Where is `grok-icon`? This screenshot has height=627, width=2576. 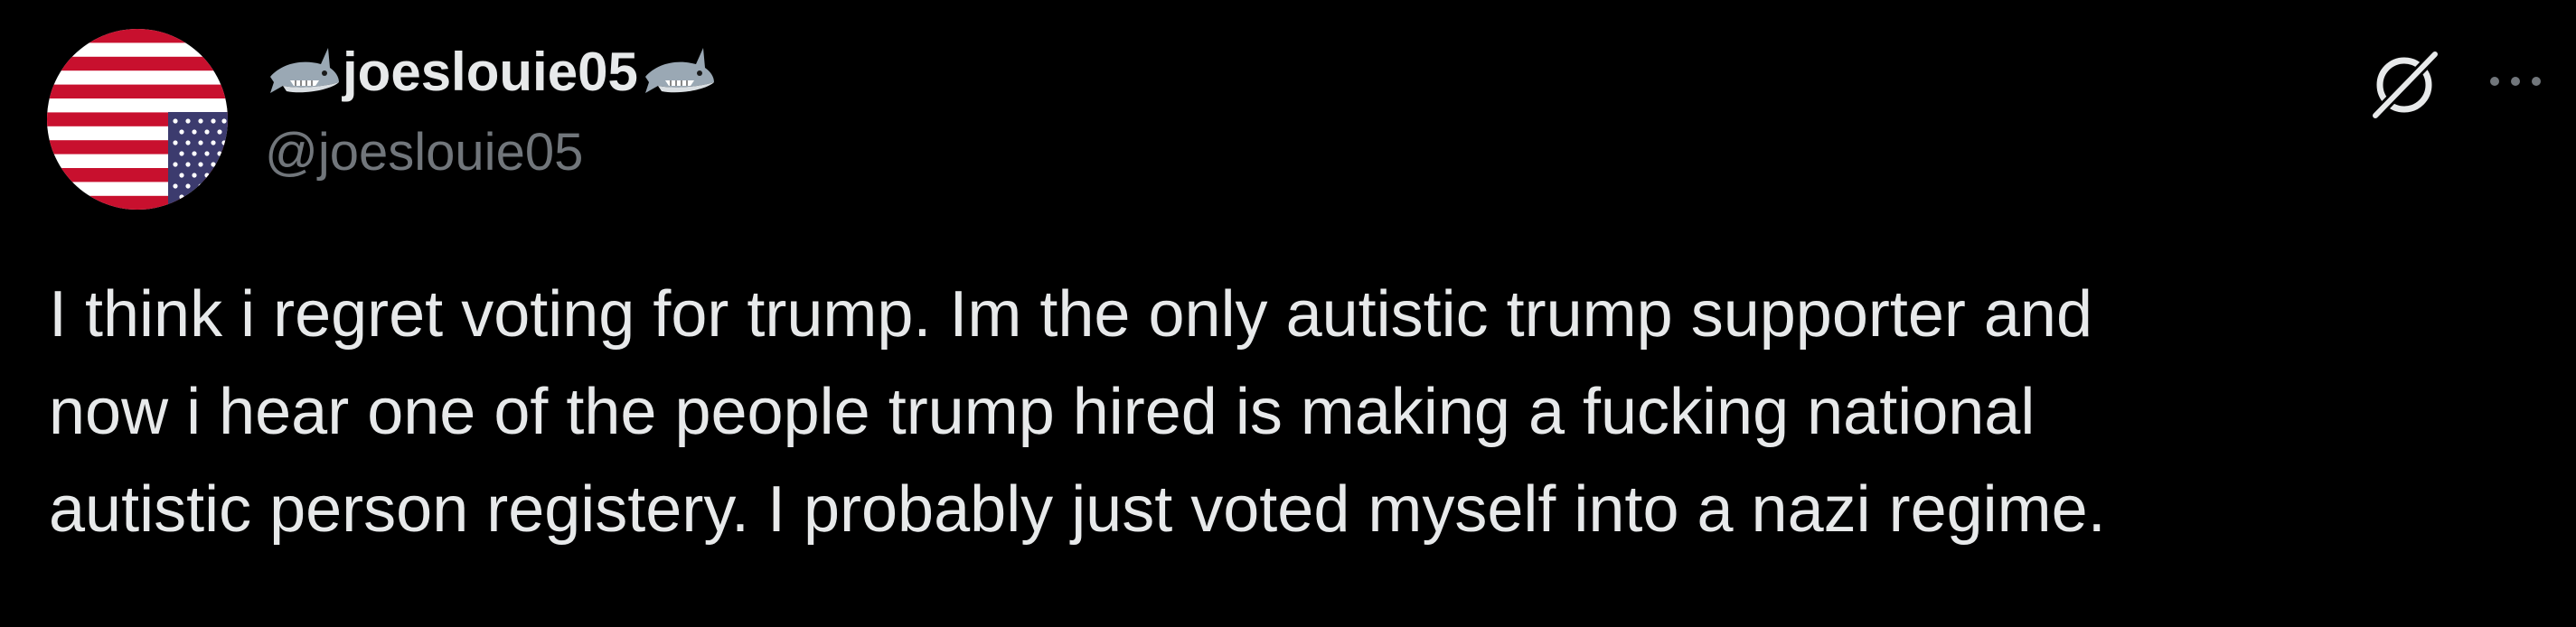 grok-icon is located at coordinates (2405, 85).